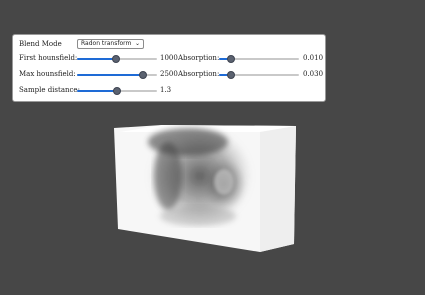 The height and width of the screenshot is (295, 425). Describe the element at coordinates (49, 90) in the screenshot. I see `sample-distance-label: Sample distance:` at that location.